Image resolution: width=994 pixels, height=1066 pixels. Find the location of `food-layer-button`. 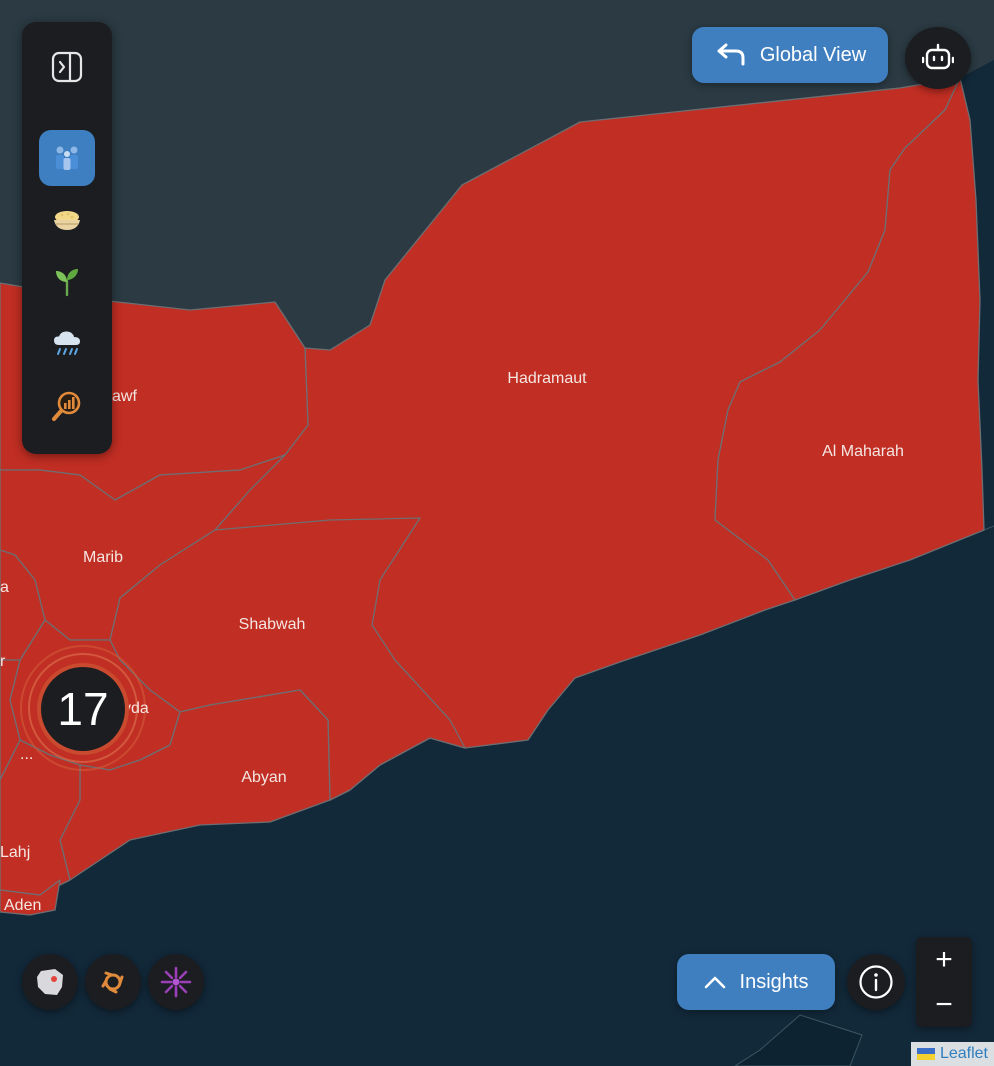

food-layer-button is located at coordinates (67, 220).